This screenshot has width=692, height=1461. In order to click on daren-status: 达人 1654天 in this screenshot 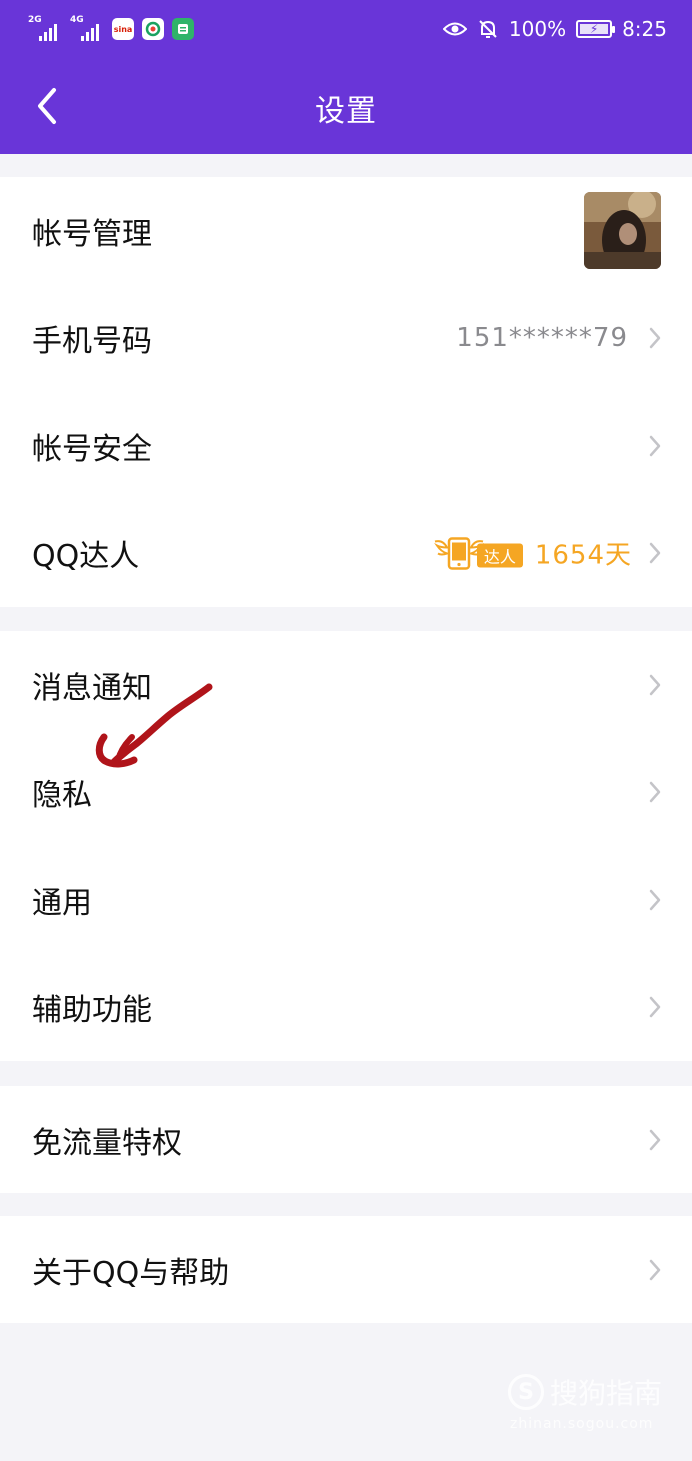, I will do `click(532, 553)`.